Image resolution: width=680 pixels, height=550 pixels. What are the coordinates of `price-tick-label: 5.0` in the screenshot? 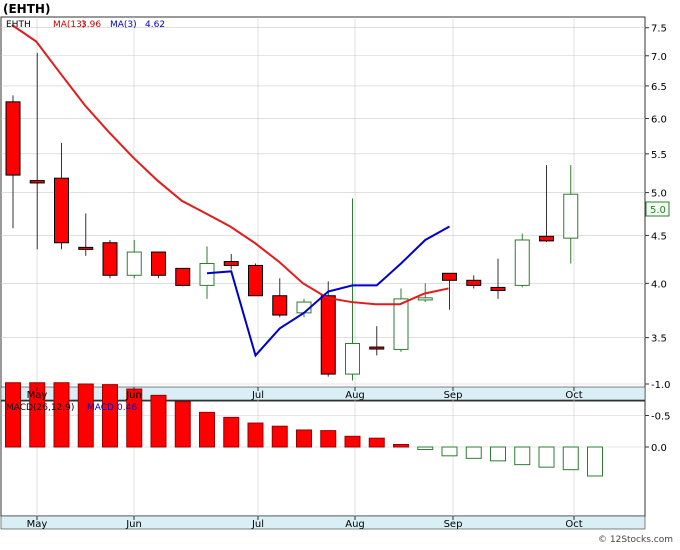 It's located at (659, 194).